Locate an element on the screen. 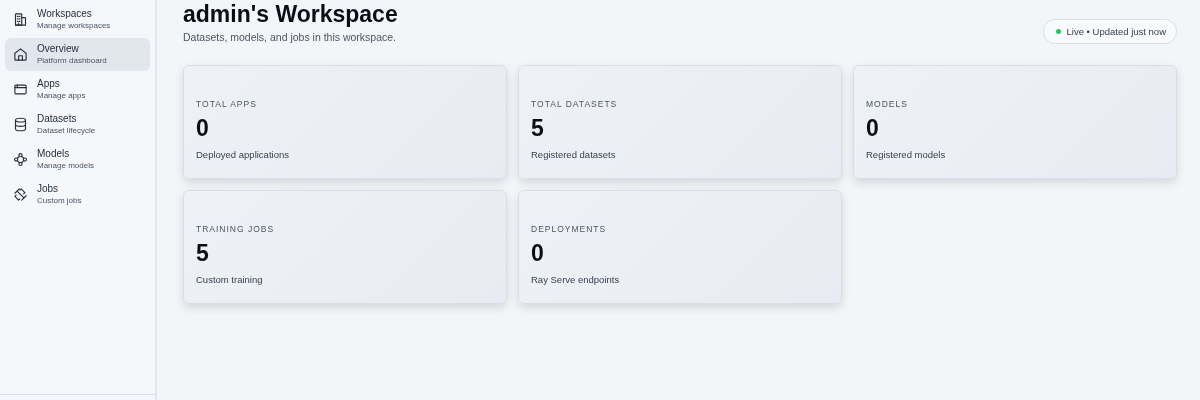 The width and height of the screenshot is (1200, 400). sidebar-item: Apps Manage apps is located at coordinates (77, 89).